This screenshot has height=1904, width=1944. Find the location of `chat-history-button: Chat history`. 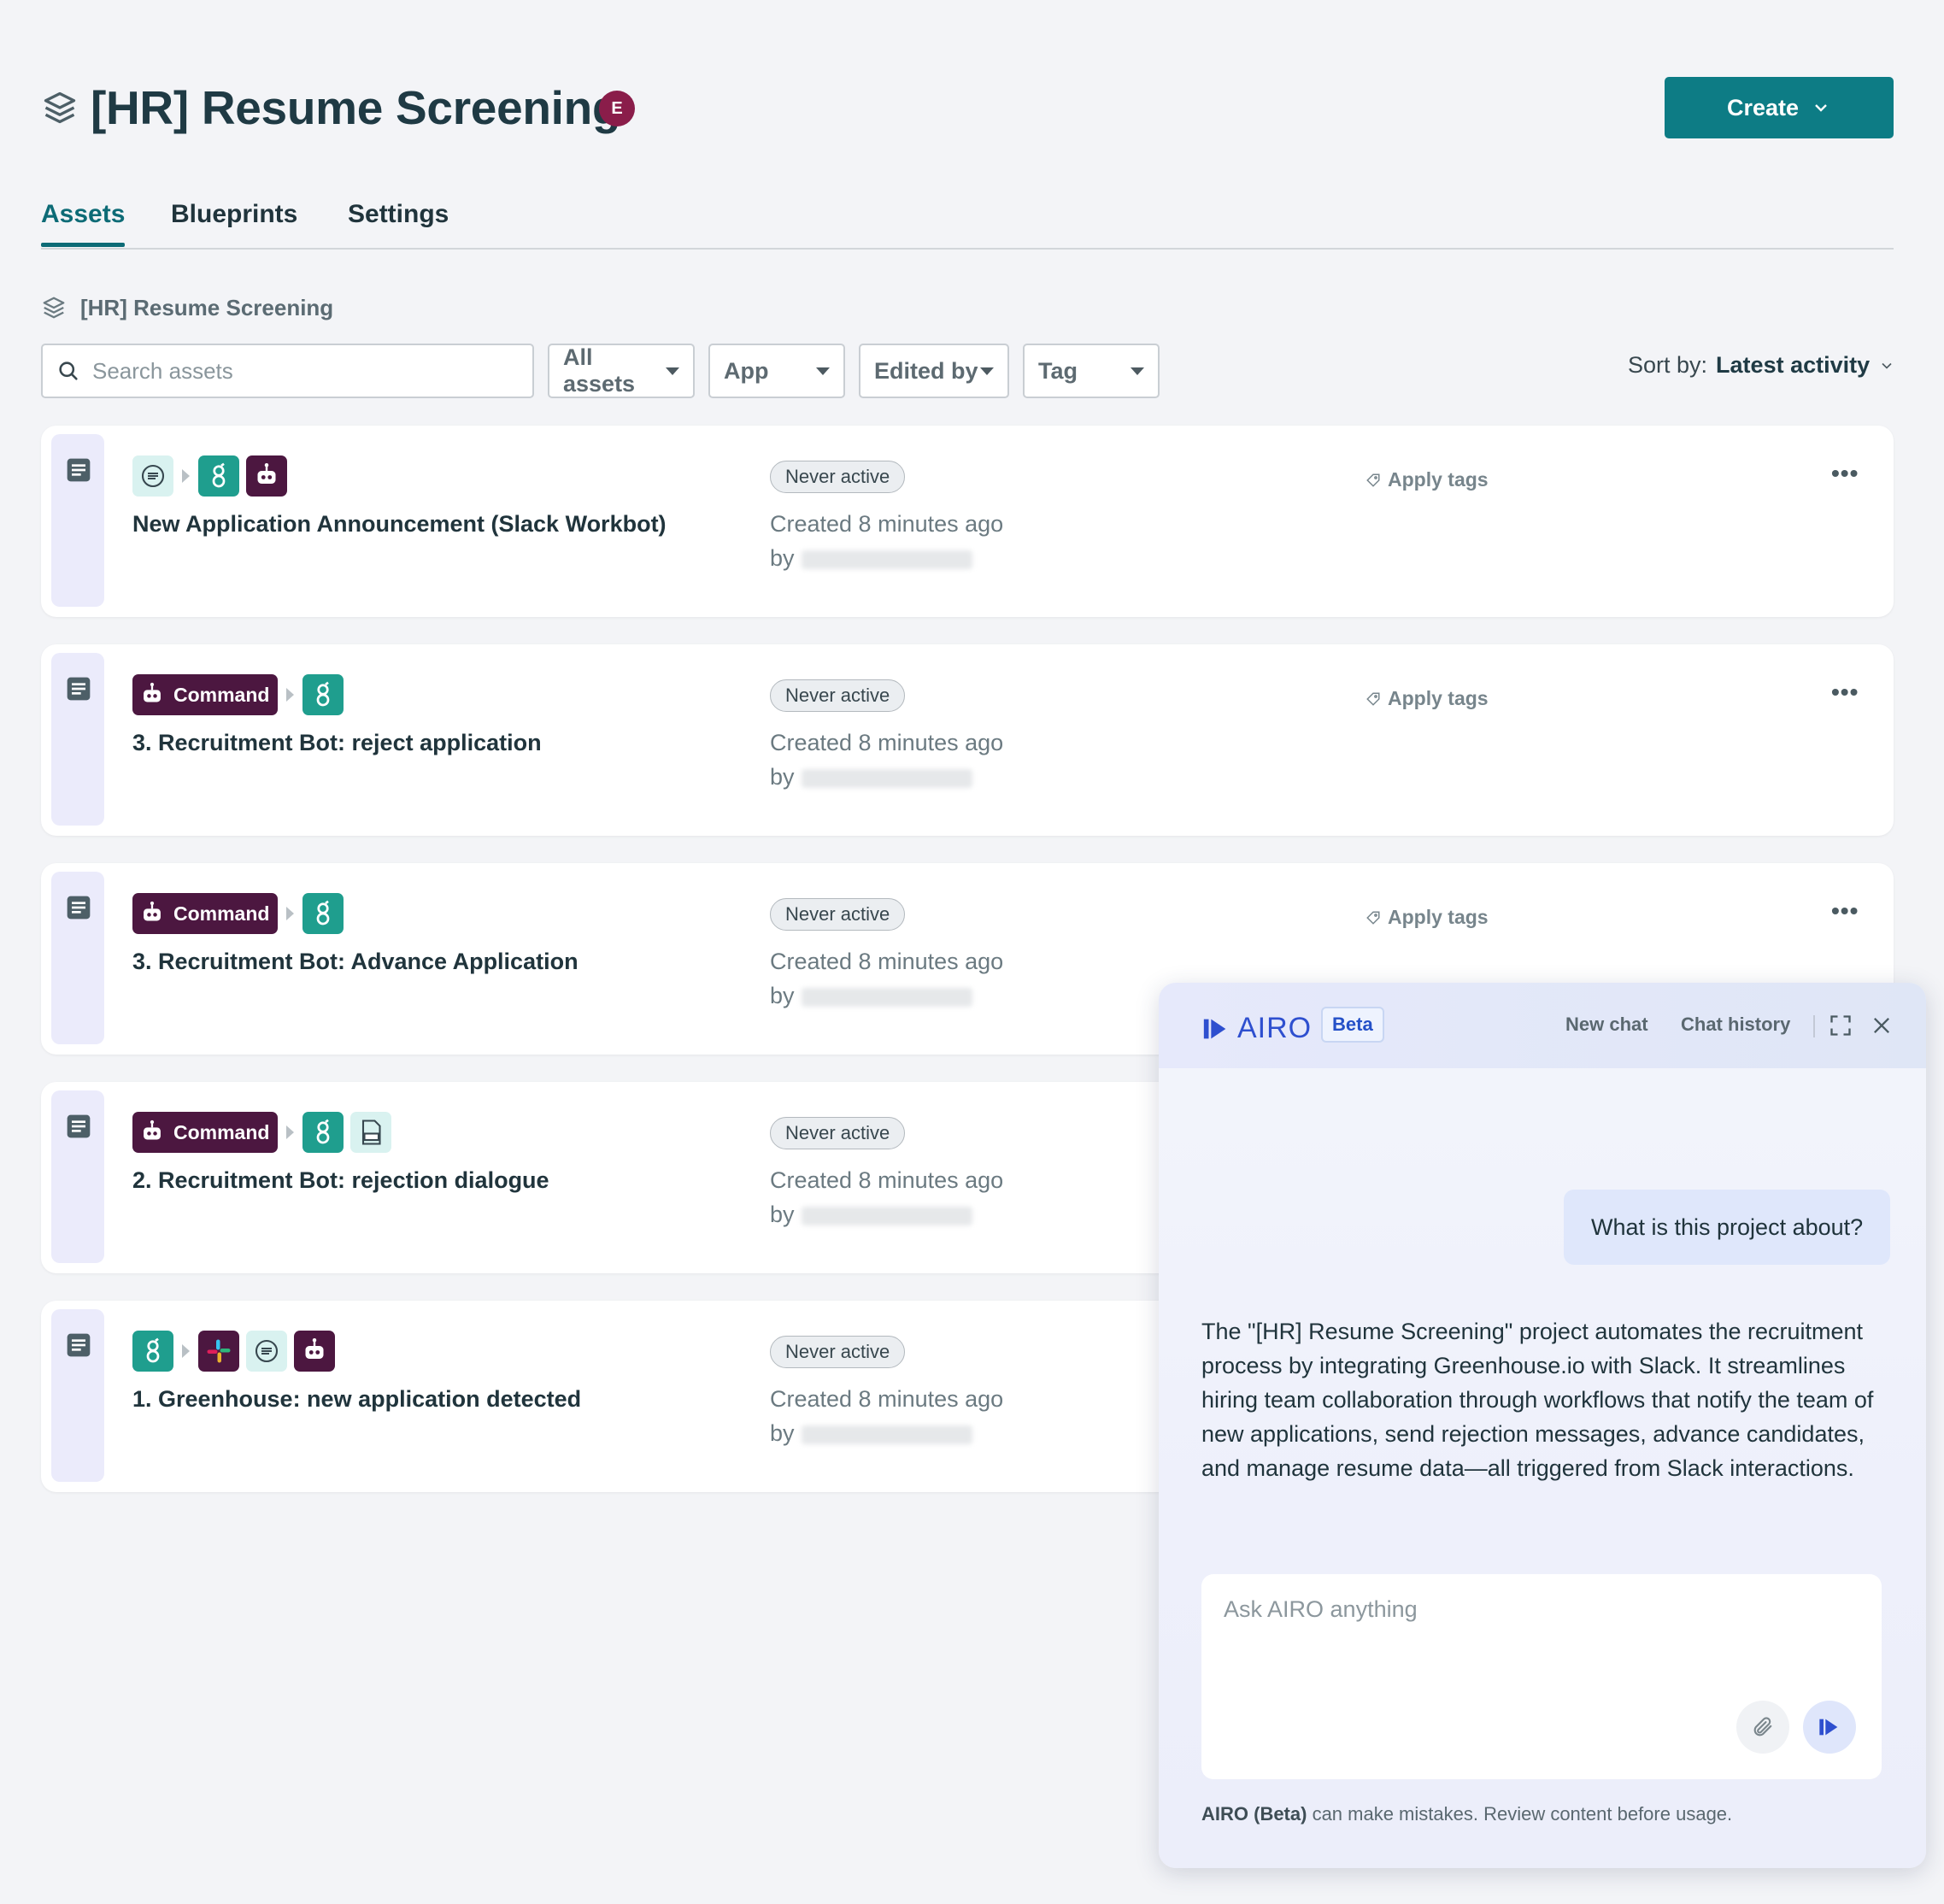

chat-history-button: Chat history is located at coordinates (1735, 1025).